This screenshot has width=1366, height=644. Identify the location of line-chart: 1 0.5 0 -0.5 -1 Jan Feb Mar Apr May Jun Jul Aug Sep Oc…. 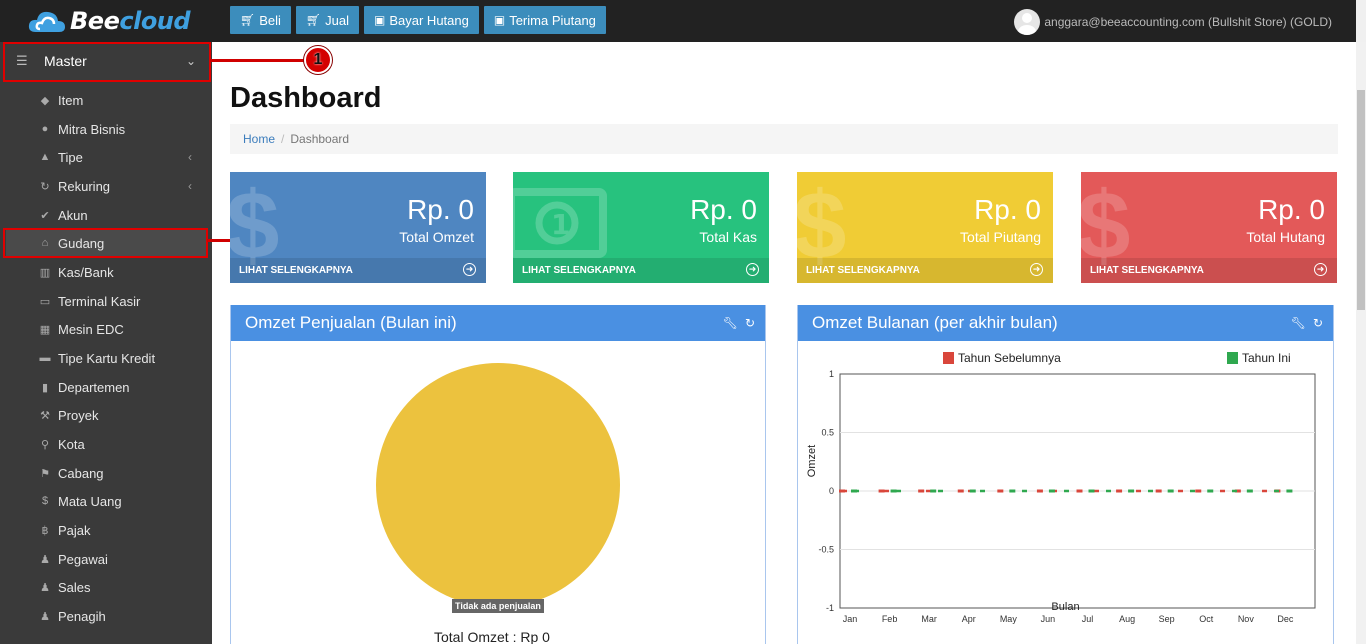
(1061, 496).